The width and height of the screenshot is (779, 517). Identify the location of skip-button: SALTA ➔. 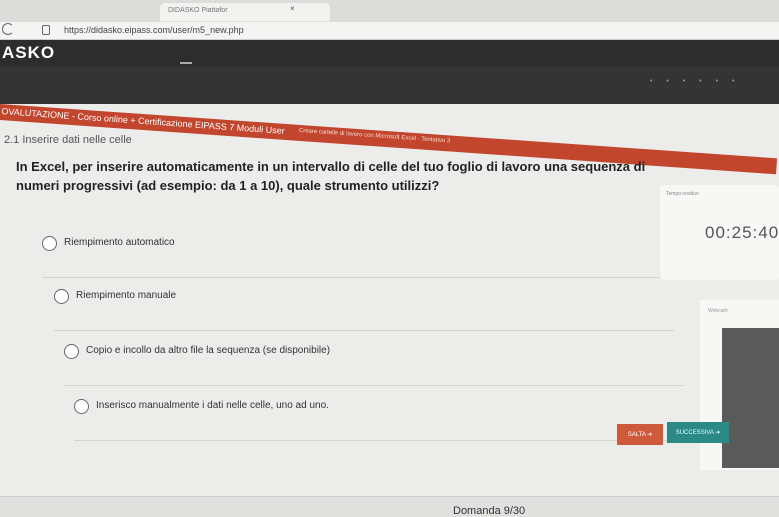
(640, 434).